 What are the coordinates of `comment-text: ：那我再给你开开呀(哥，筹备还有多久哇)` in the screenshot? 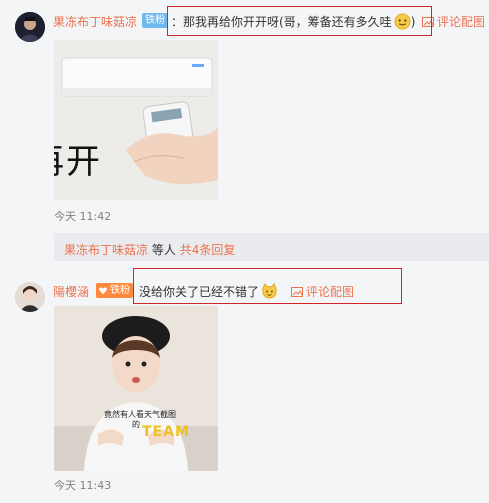 It's located at (293, 21).